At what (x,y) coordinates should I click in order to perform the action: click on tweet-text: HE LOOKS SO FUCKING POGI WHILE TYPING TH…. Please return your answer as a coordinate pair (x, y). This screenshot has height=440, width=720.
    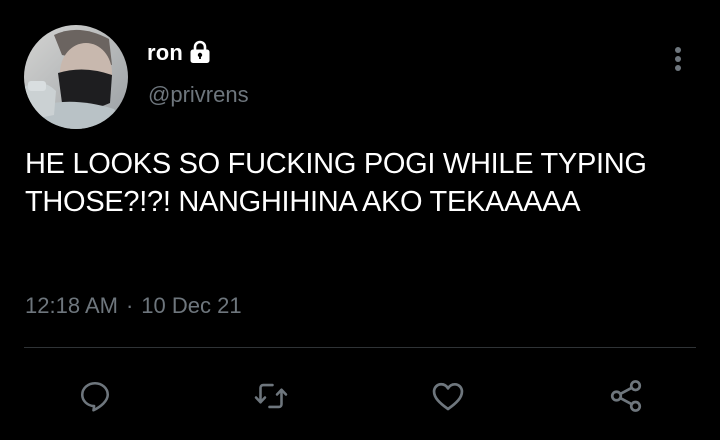
    Looking at the image, I should click on (339, 183).